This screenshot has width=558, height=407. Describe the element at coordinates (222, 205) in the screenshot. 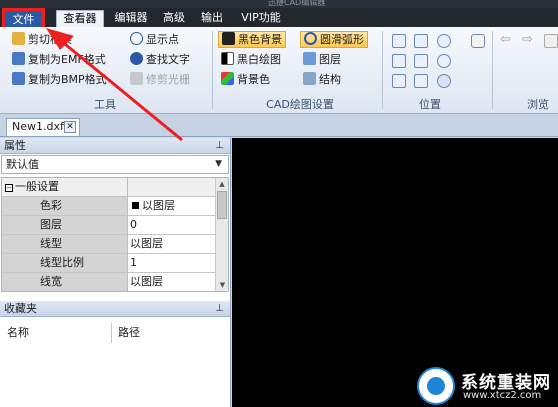

I see `scroll-thumb` at that location.